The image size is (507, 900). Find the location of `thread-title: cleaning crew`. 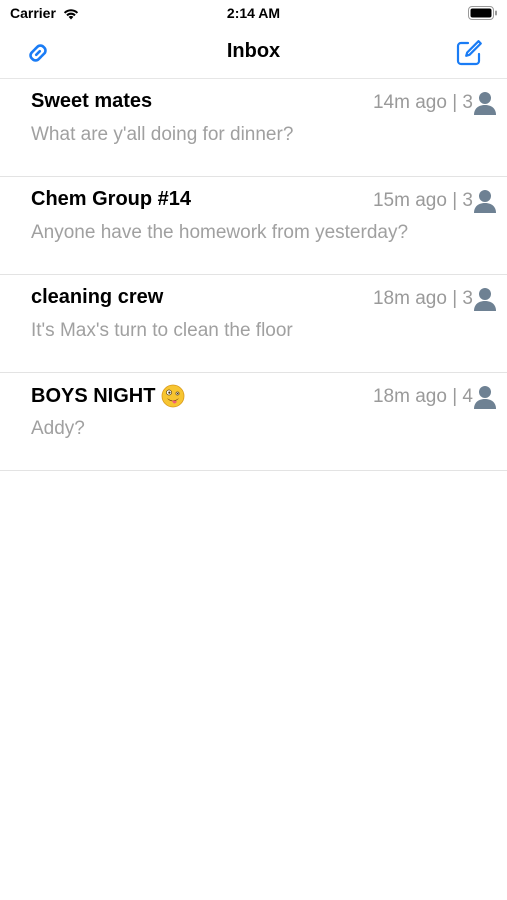

thread-title: cleaning crew is located at coordinates (97, 297).